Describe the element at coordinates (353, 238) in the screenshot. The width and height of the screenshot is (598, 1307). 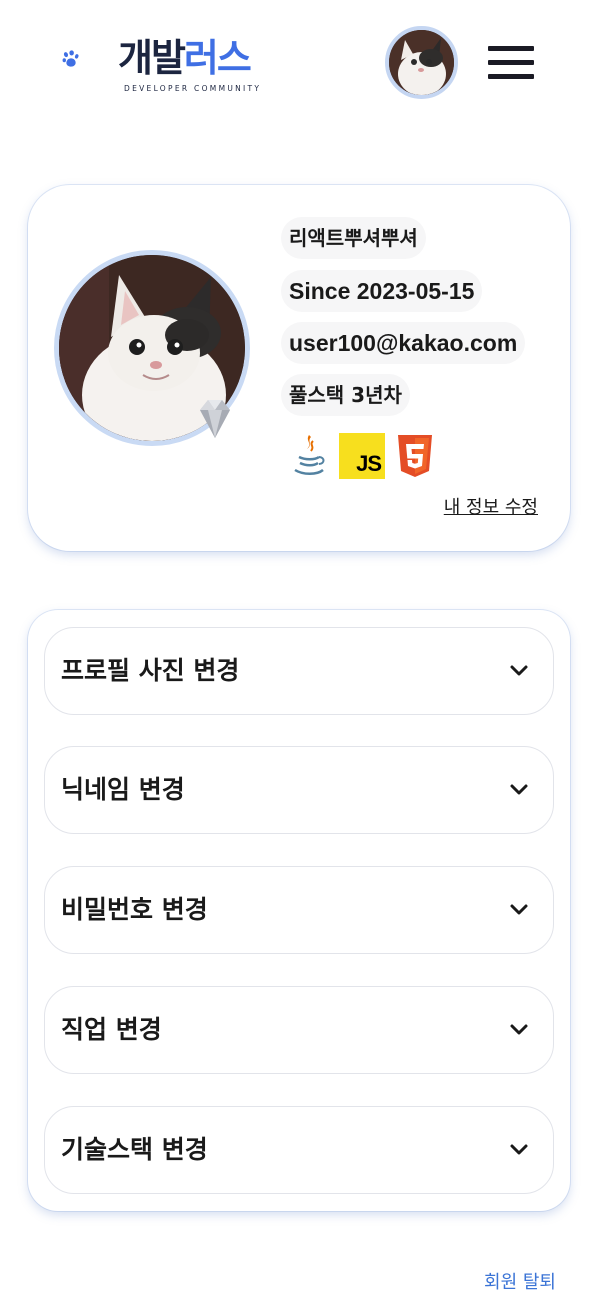
I see `nickname-pill: 리액트뿌셔뿌셔` at that location.